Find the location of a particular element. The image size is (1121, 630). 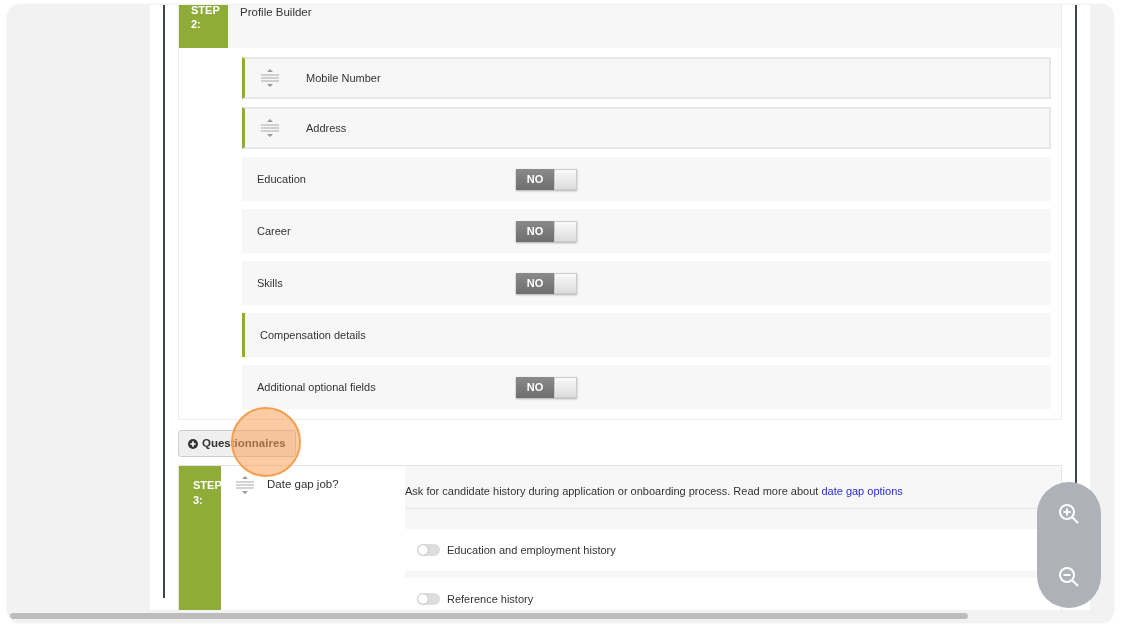

step-badge: STEP 2: is located at coordinates (203, 26).